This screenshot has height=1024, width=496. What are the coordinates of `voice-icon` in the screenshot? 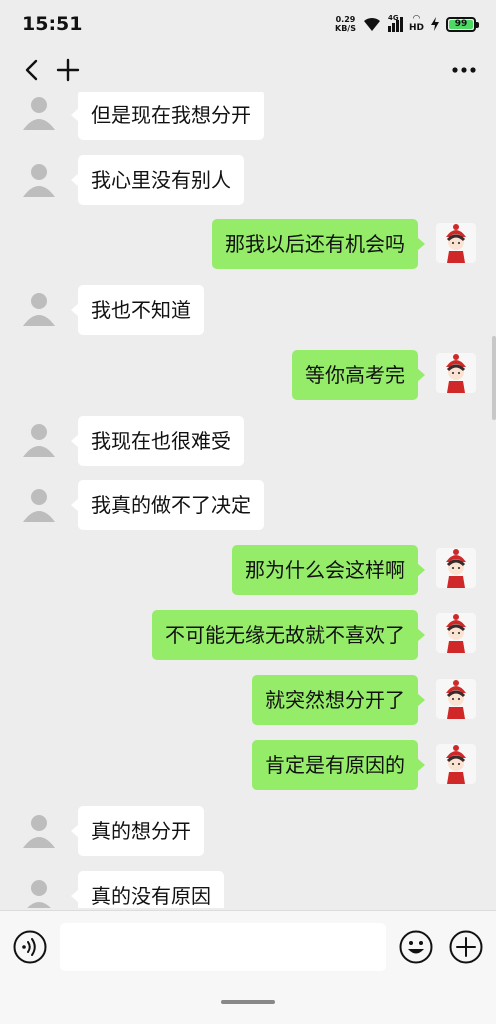 It's located at (30, 947).